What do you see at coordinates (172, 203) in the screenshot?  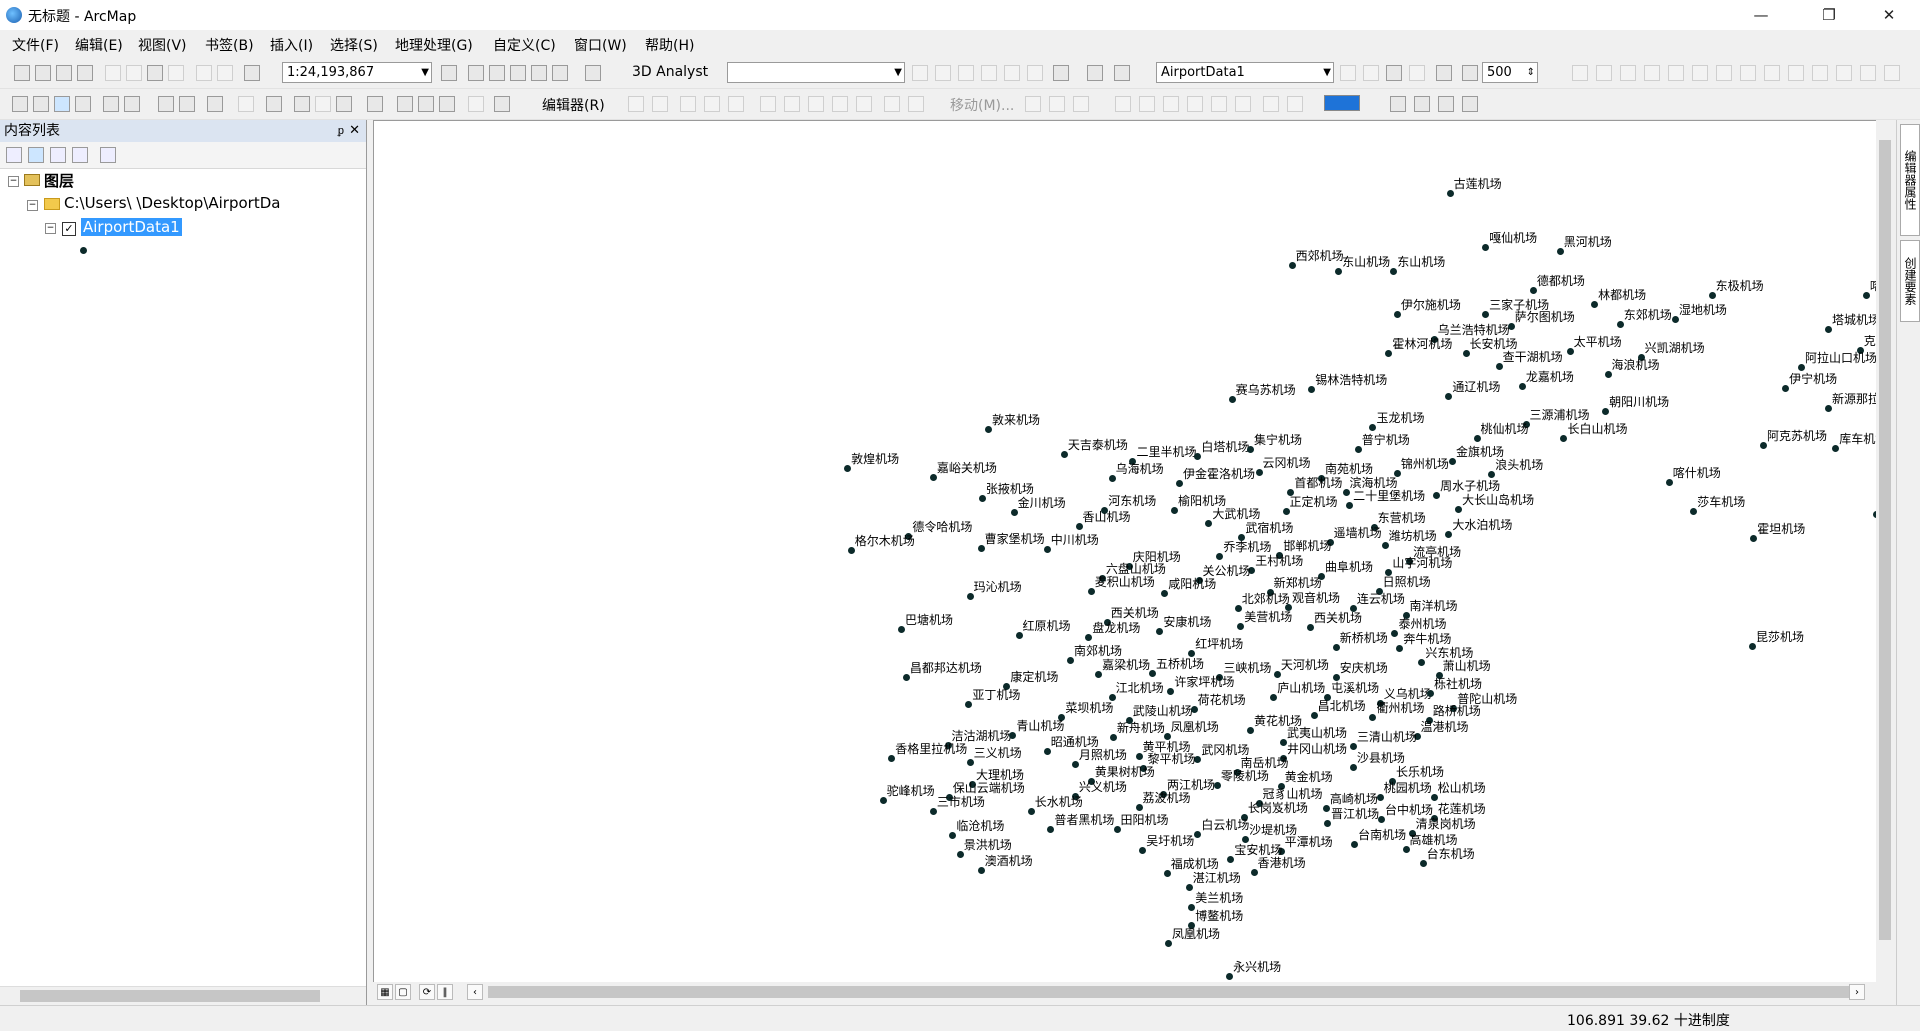 I see `data-source-path: C:\Users\ \Desktop\AirportDa` at bounding box center [172, 203].